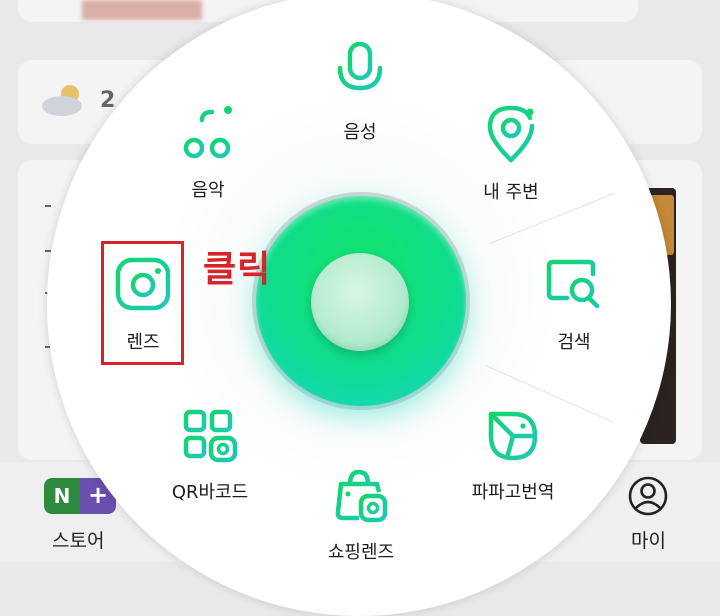  I want to click on music-note-icon, so click(207, 132).